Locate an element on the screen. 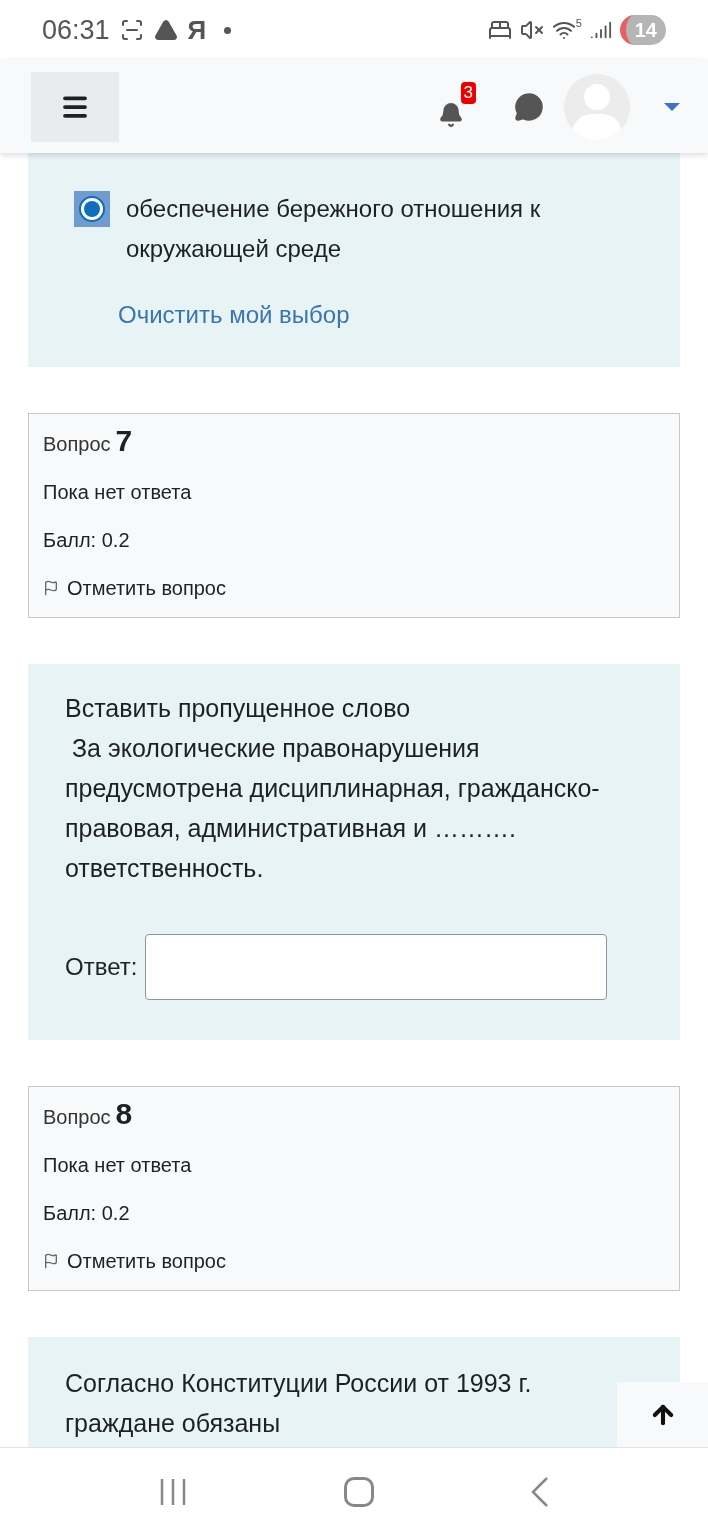  bed-icon is located at coordinates (499, 30).